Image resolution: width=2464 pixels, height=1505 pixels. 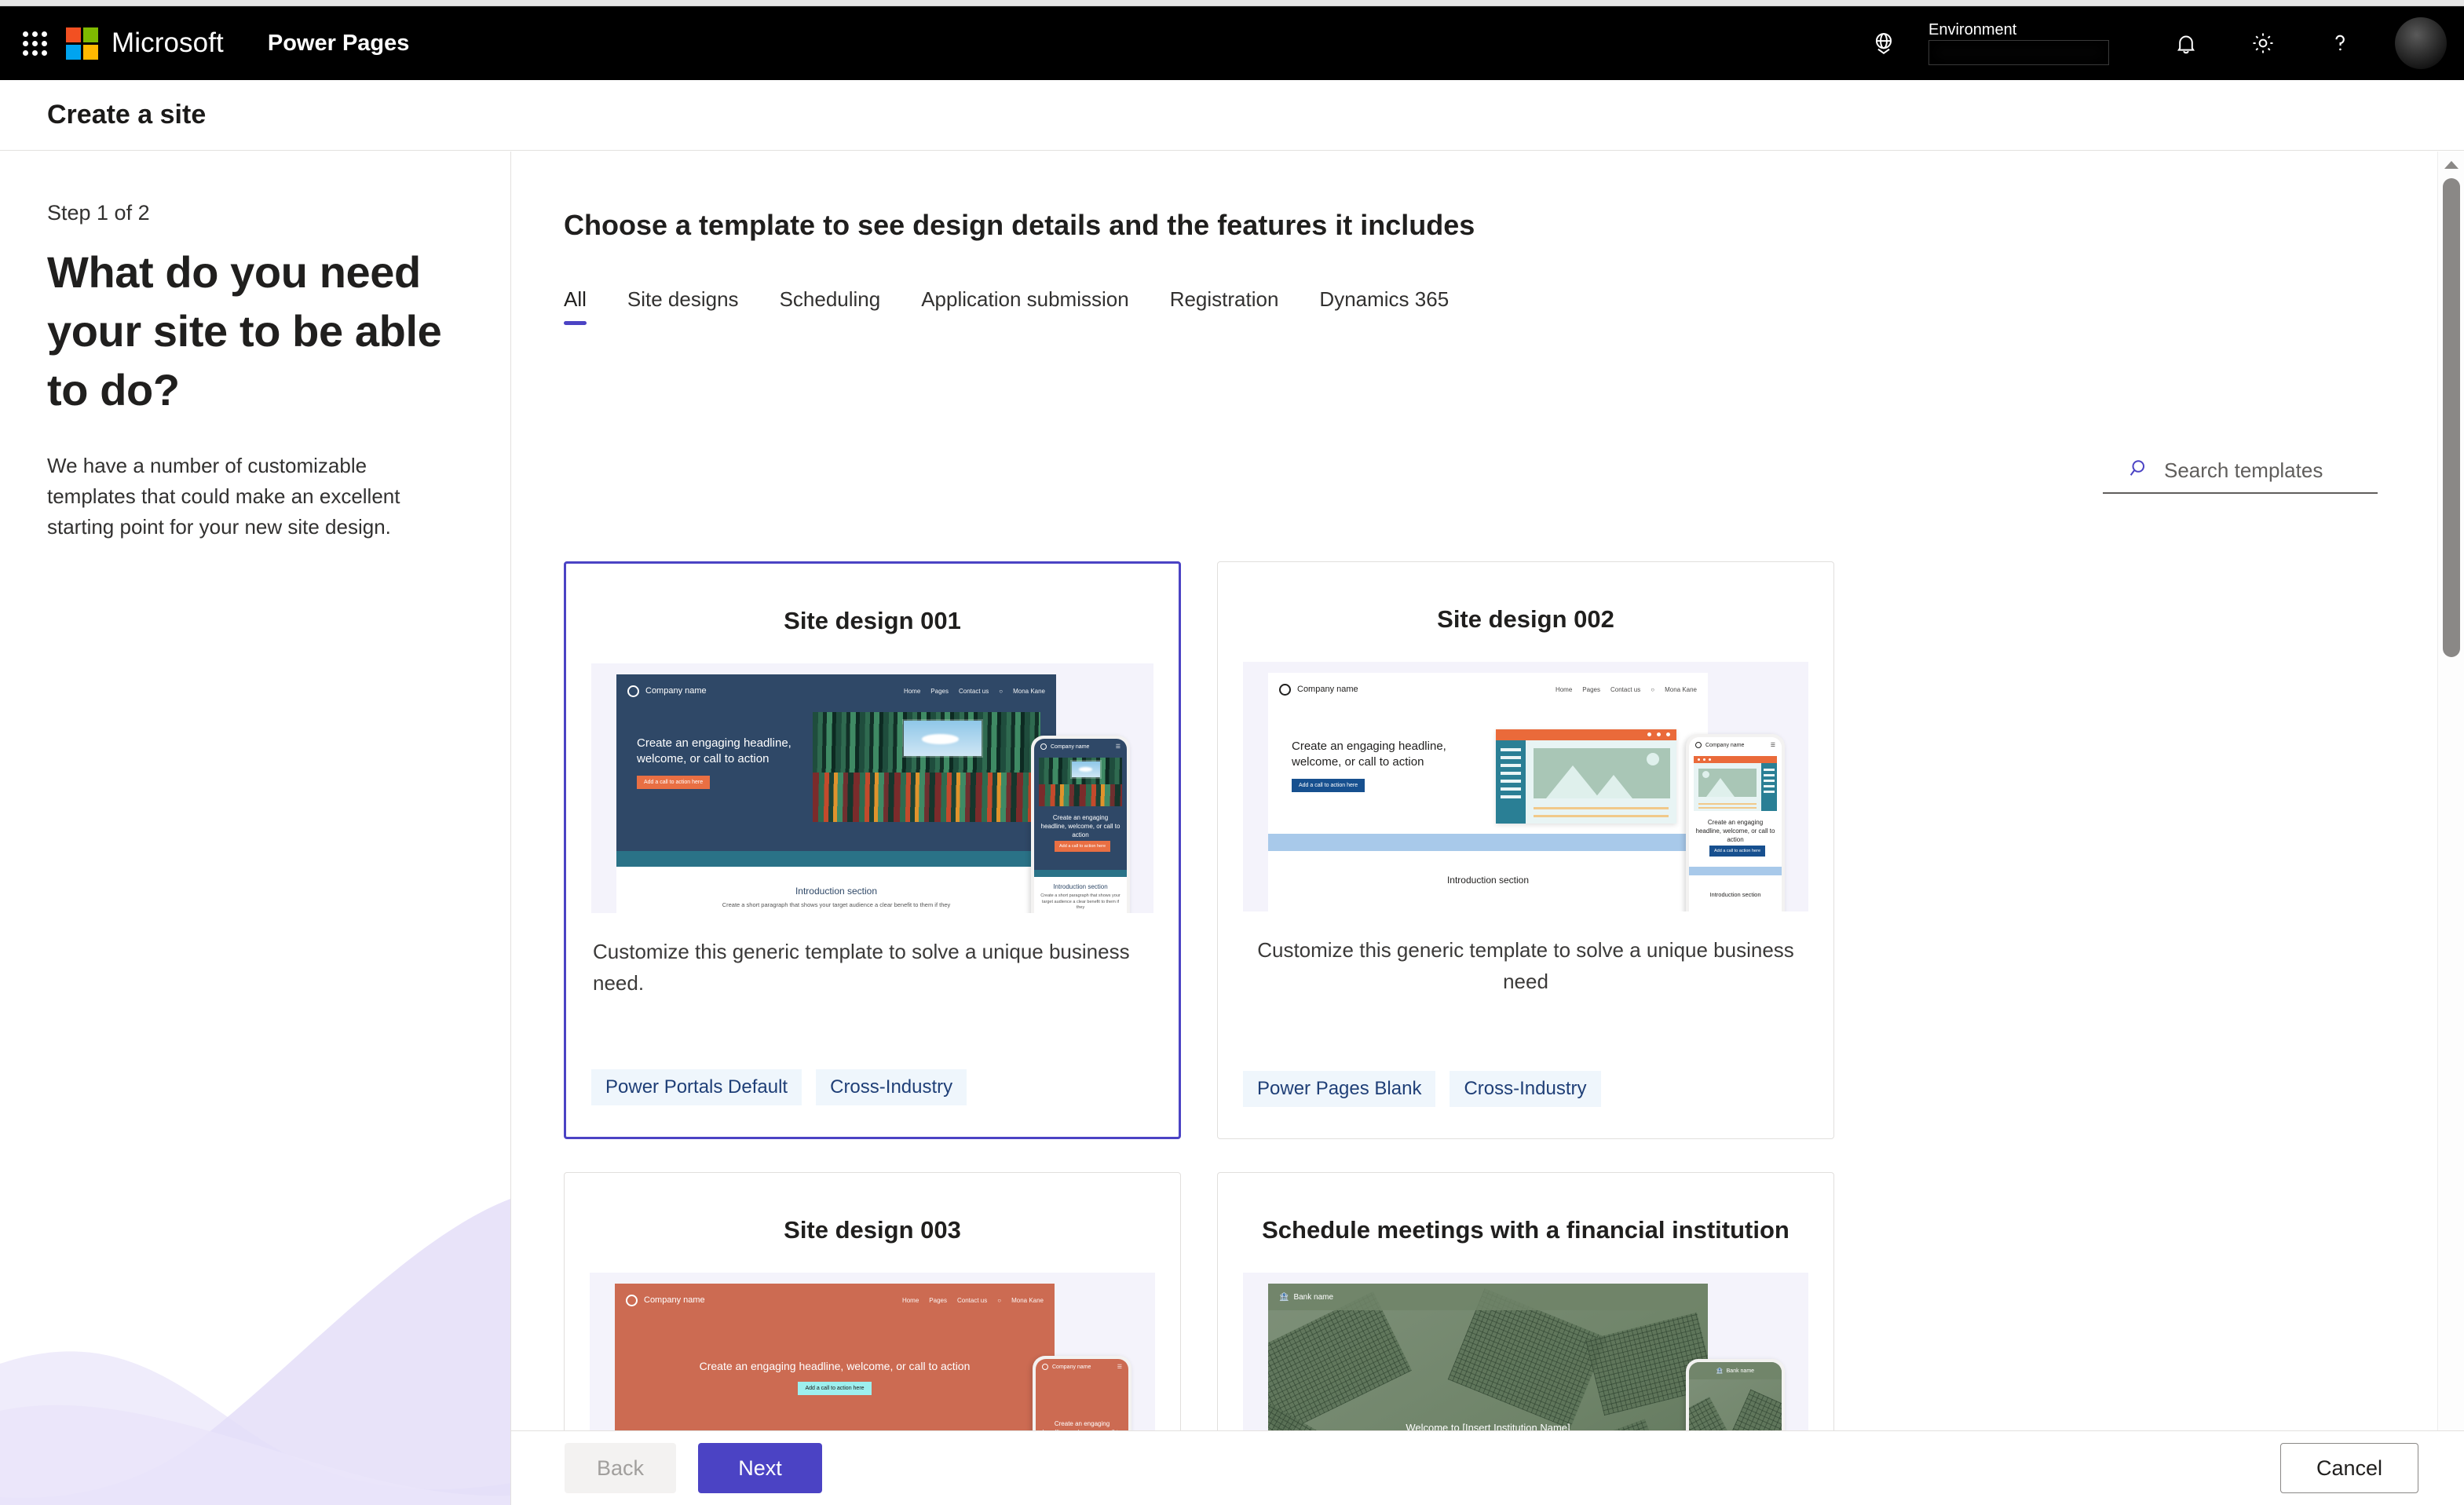 What do you see at coordinates (339, 44) in the screenshot?
I see `app-title: Power Pages` at bounding box center [339, 44].